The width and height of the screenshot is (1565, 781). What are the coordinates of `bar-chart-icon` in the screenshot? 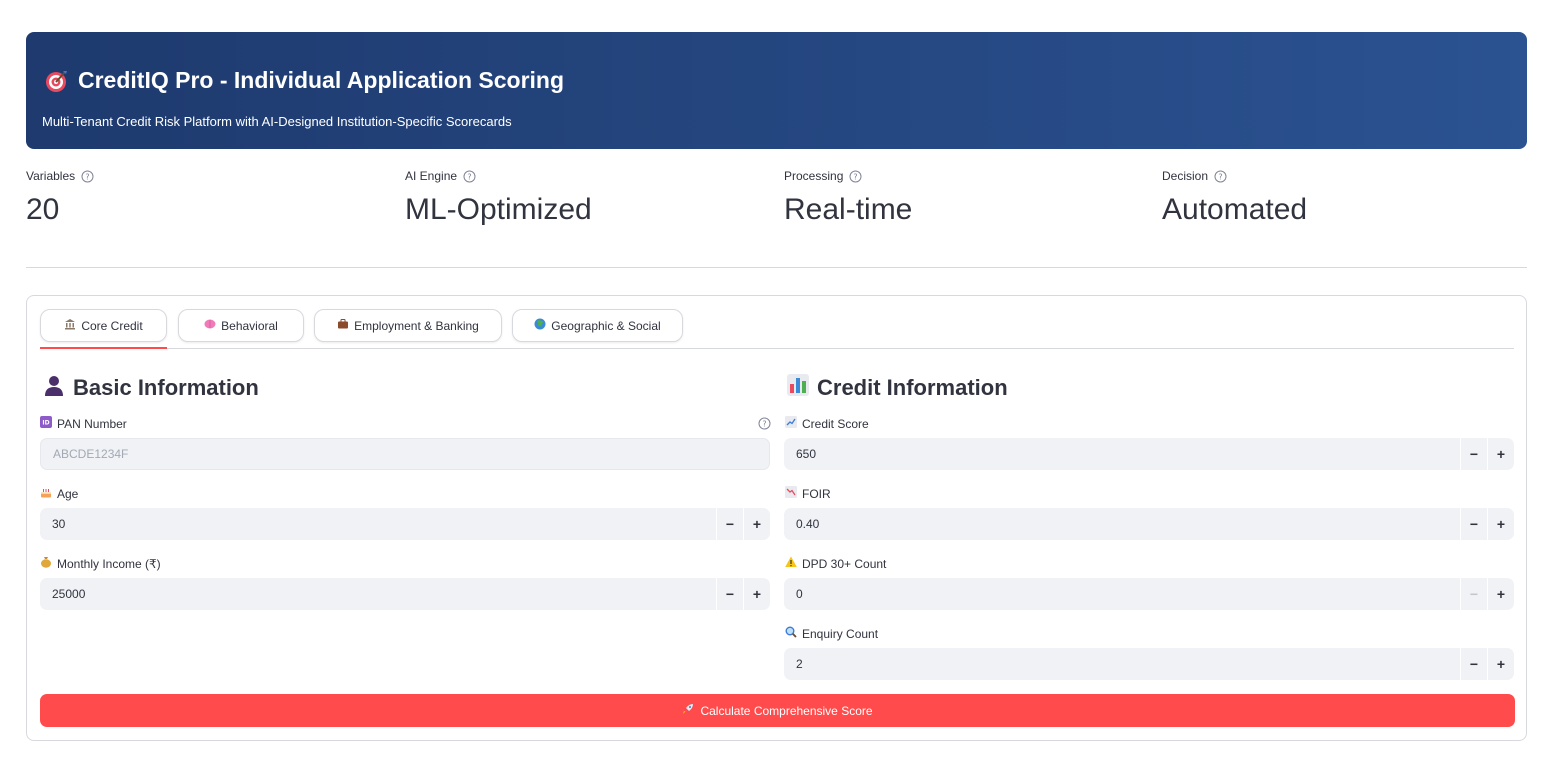 It's located at (798, 388).